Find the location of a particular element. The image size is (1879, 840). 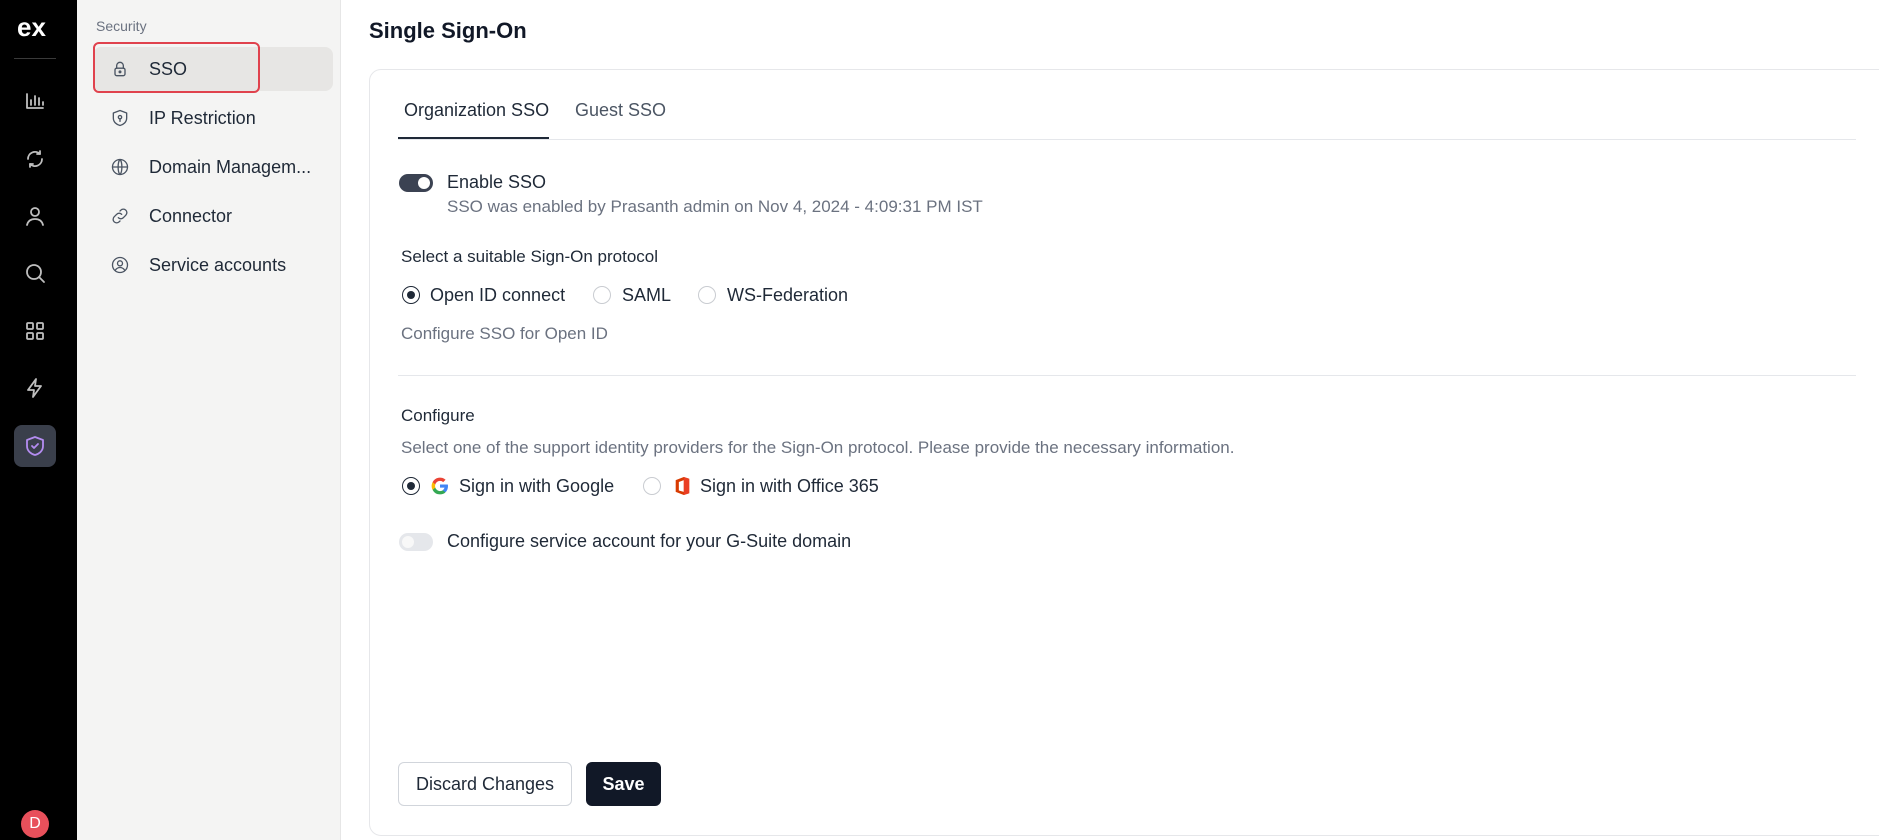

protocol-option-openid: Open ID connect is located at coordinates (497, 295).